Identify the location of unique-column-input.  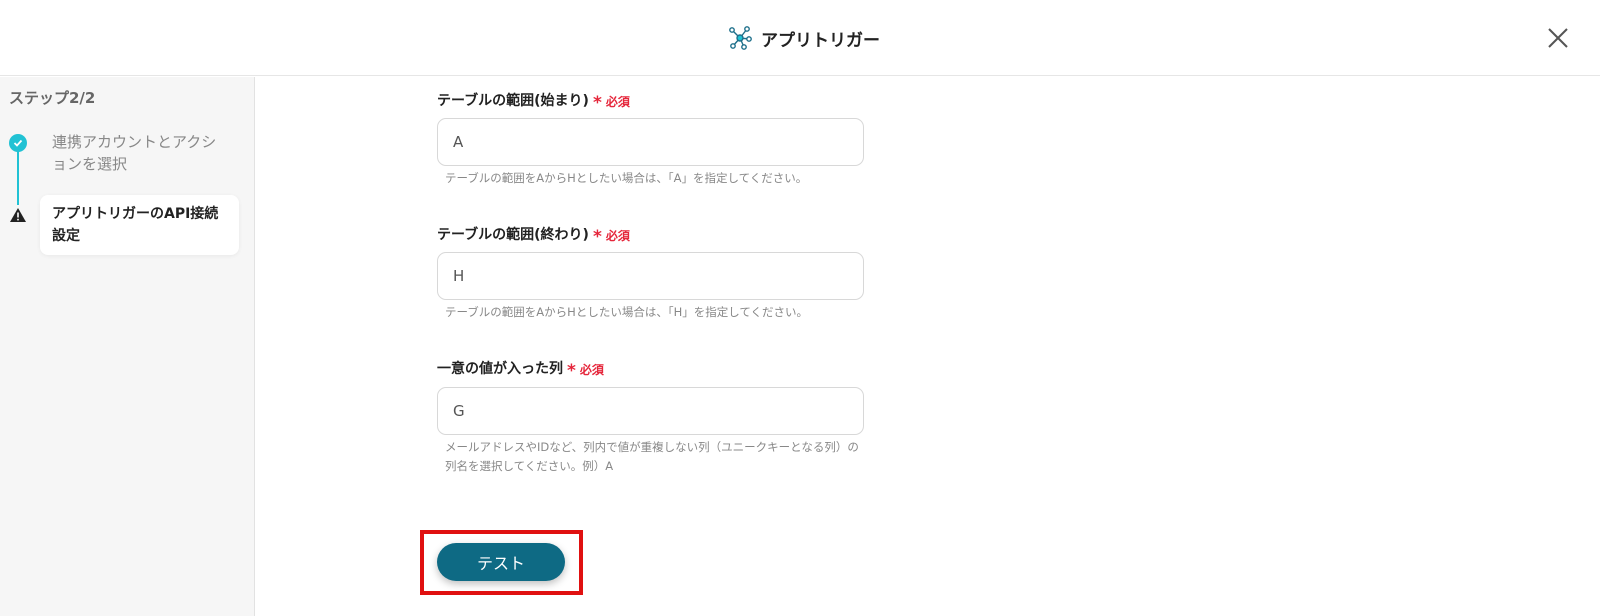
(650, 411).